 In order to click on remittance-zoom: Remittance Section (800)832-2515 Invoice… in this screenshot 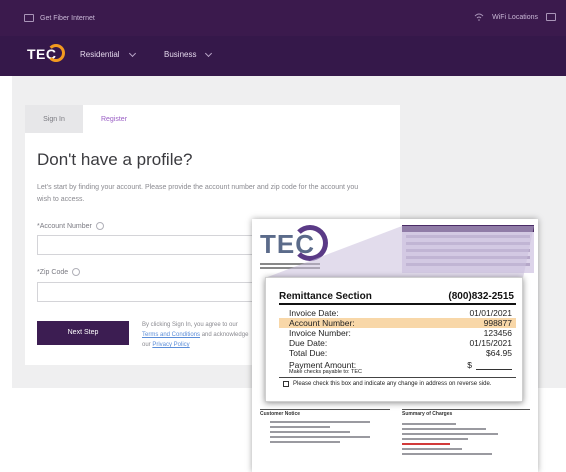, I will do `click(394, 339)`.